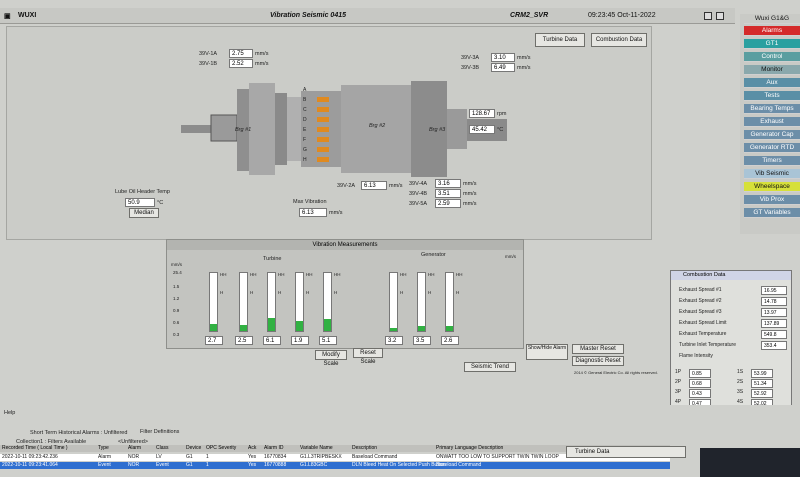 This screenshot has width=800, height=477. What do you see at coordinates (305, 120) in the screenshot?
I see `stage-letter: D` at bounding box center [305, 120].